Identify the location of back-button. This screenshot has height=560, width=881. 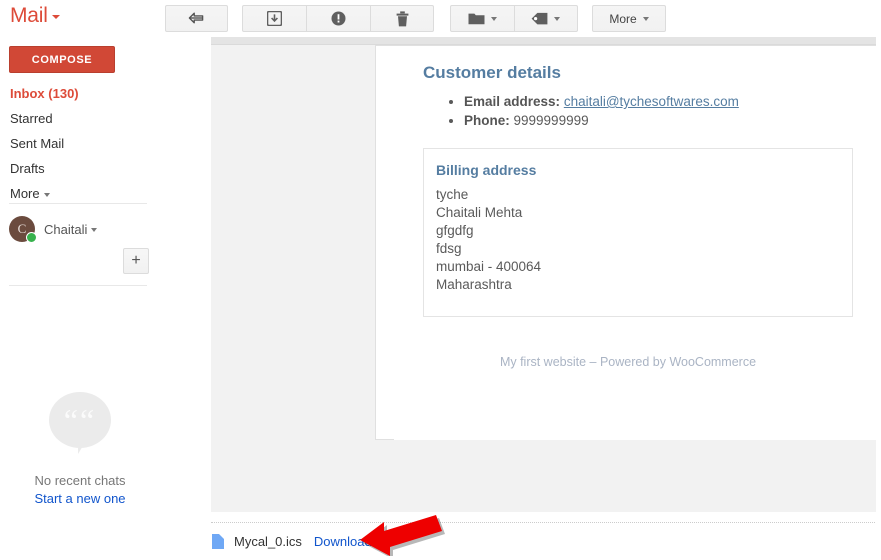
(196, 18).